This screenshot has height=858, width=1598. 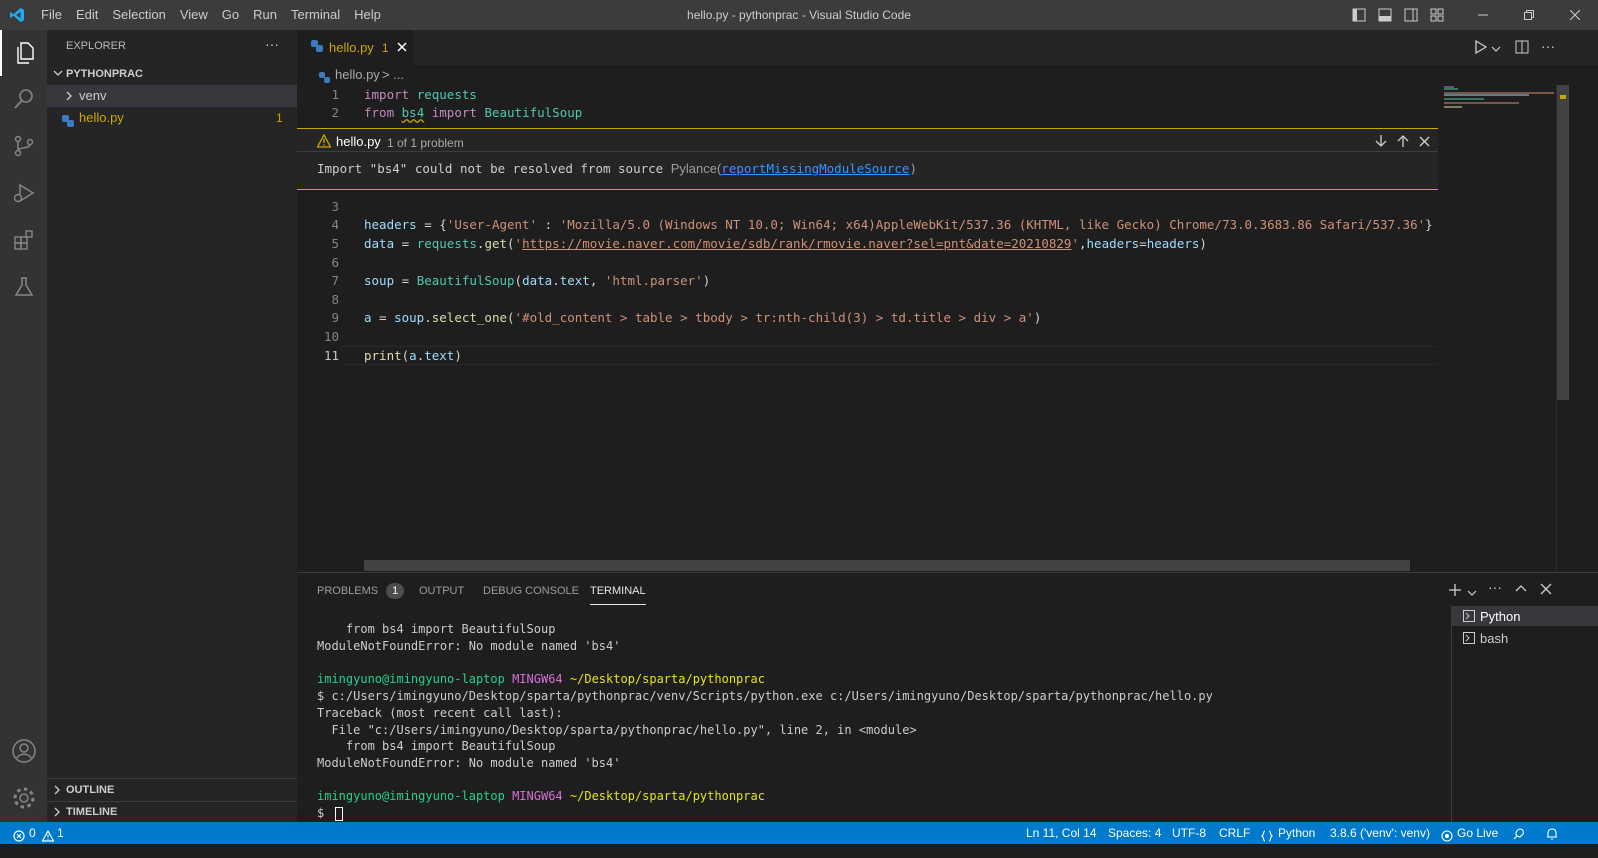 What do you see at coordinates (1496, 49) in the screenshot?
I see `run-dropdown-chevron-icon` at bounding box center [1496, 49].